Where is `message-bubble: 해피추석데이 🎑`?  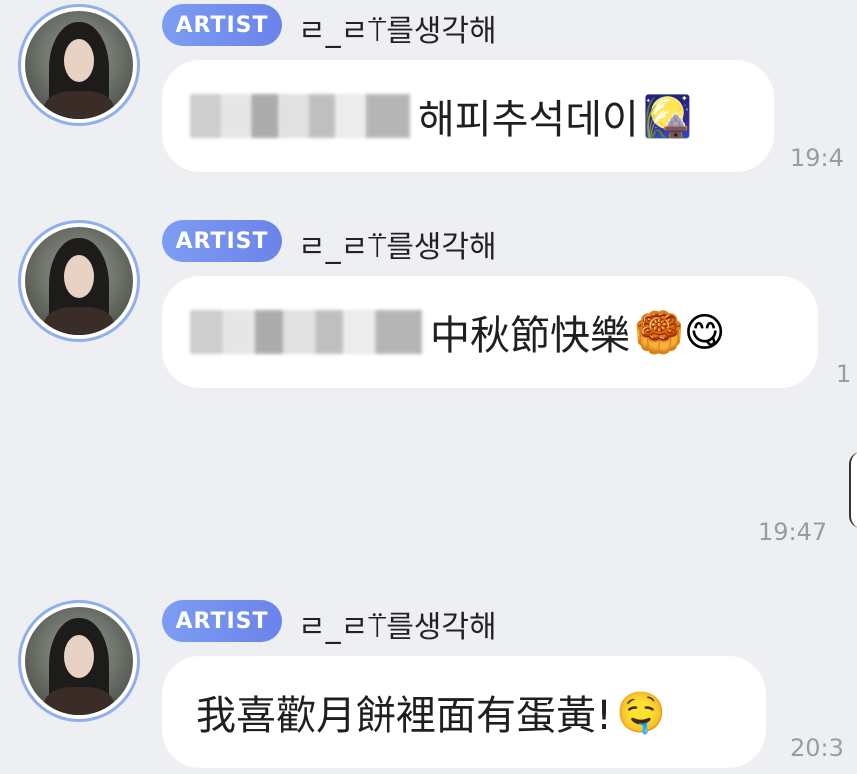 message-bubble: 해피추석데이 🎑 is located at coordinates (468, 116).